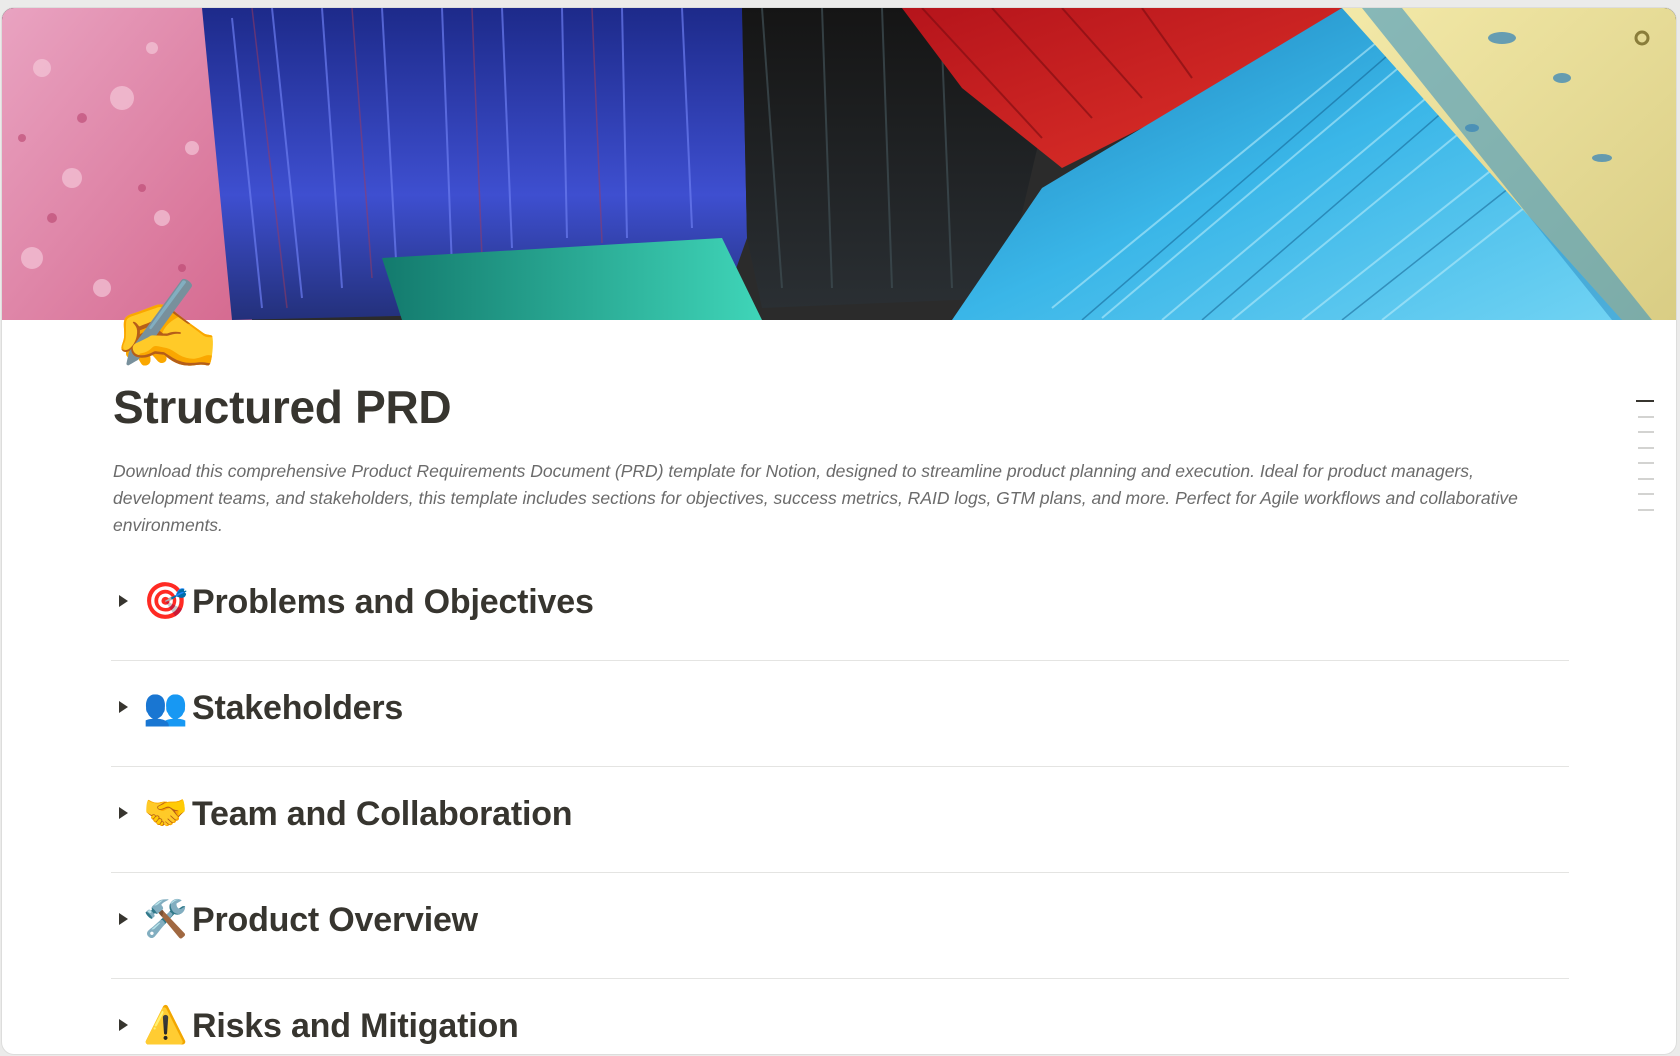  I want to click on table-of-contents-minimap, so click(1646, 462).